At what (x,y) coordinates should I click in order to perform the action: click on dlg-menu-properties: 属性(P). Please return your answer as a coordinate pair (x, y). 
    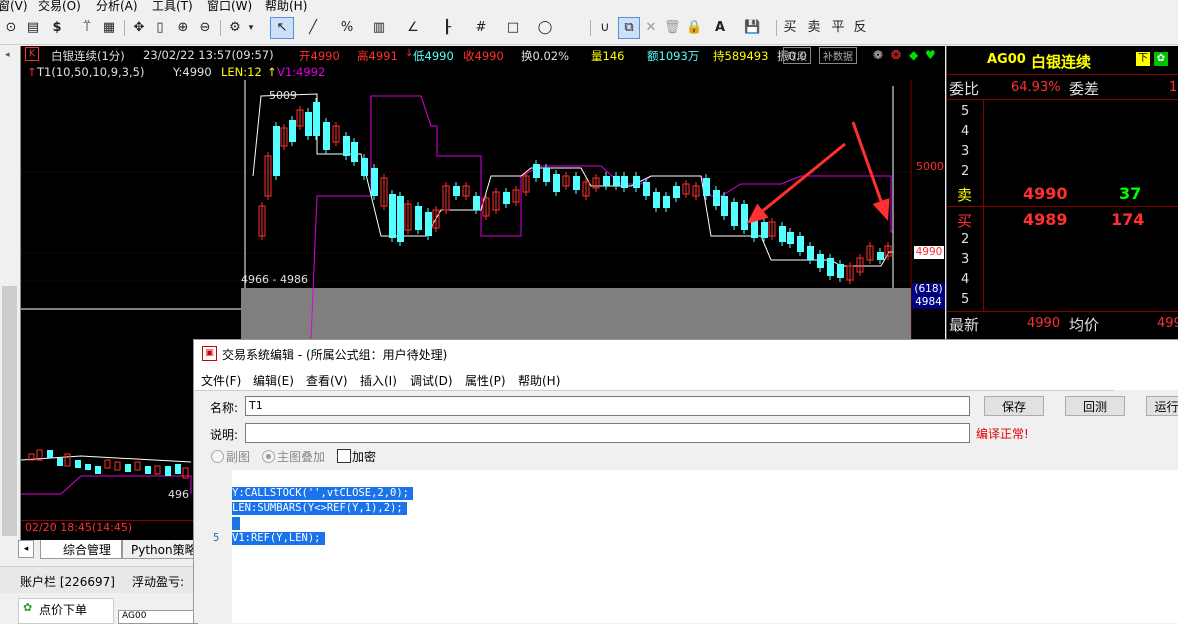
    Looking at the image, I should click on (485, 380).